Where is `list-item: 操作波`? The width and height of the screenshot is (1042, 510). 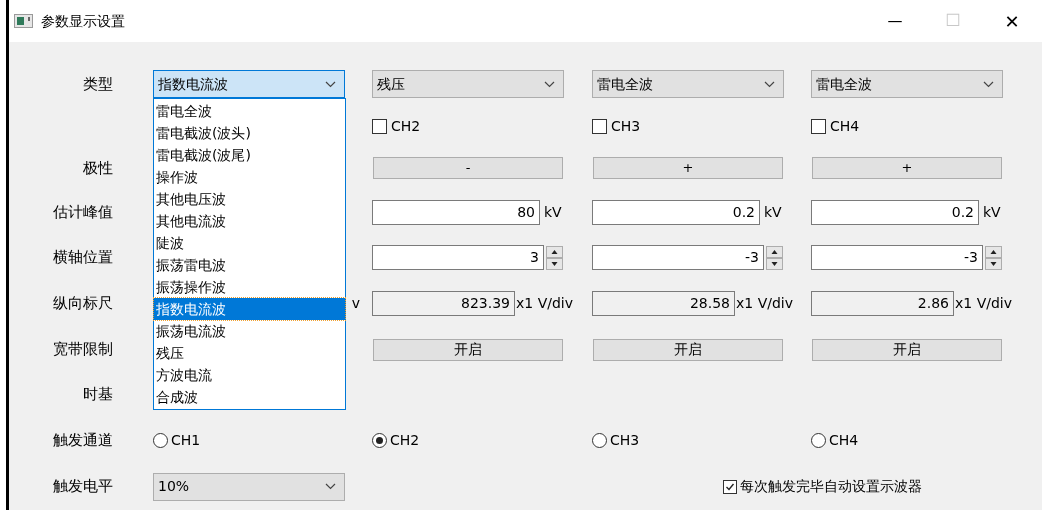 list-item: 操作波 is located at coordinates (249, 177).